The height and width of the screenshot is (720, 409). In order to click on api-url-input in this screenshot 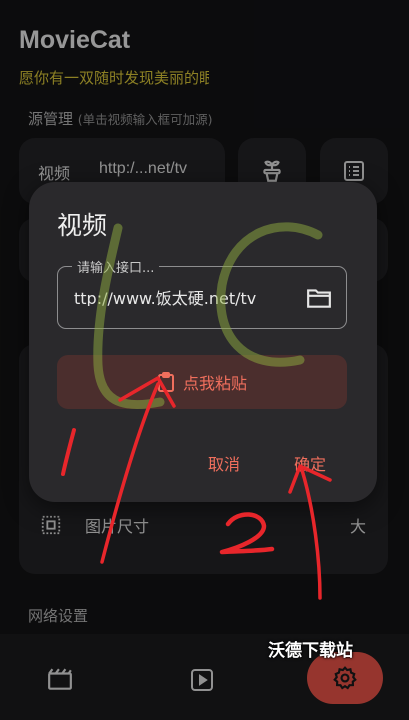, I will do `click(189, 296)`.